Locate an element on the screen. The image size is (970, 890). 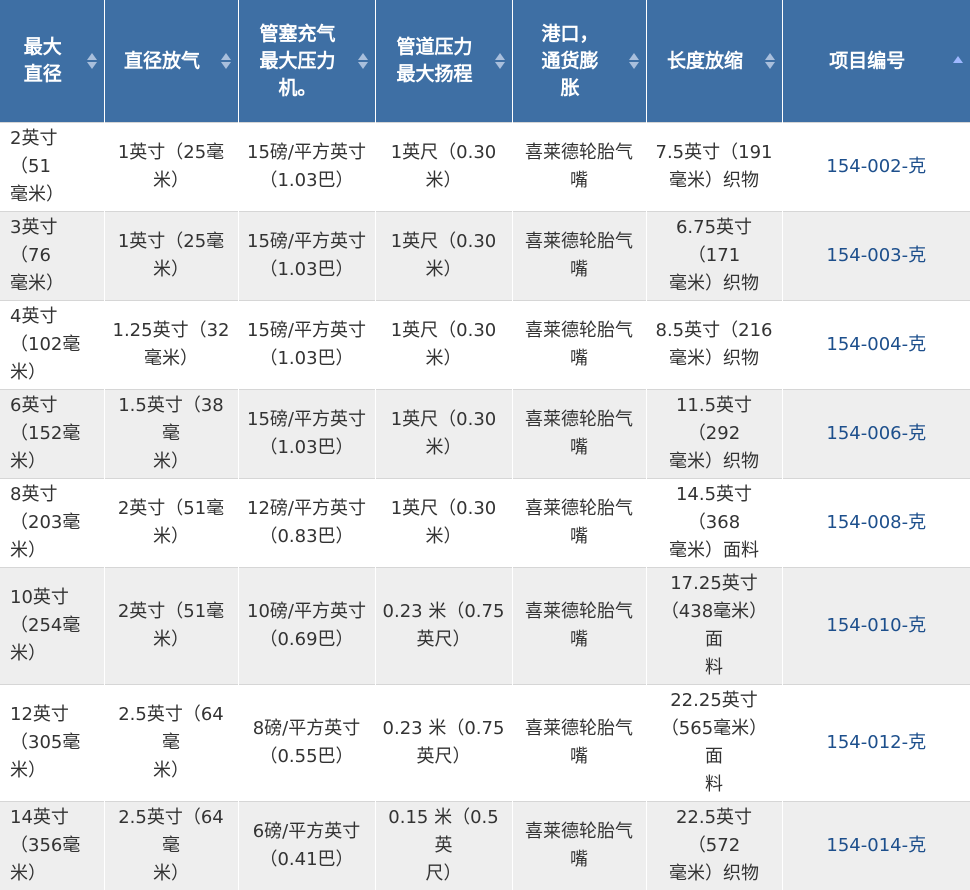
cell-length: 8.5英寸（216 毫米）织物 is located at coordinates (714, 345).